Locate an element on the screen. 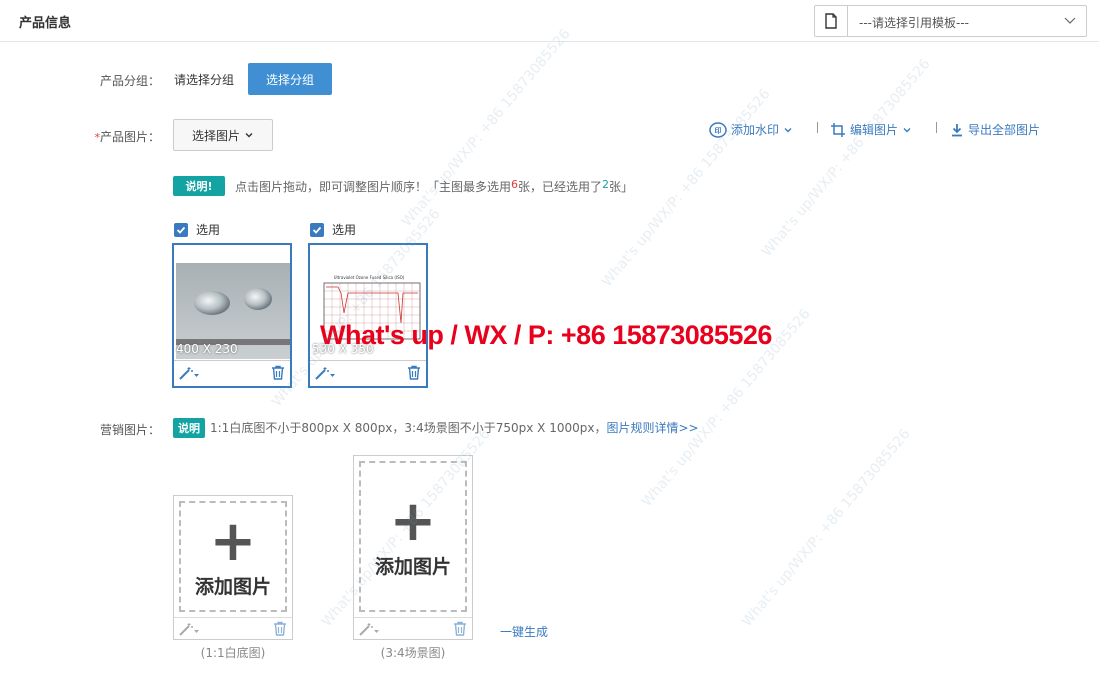 This screenshot has height=676, width=1099. edit-image-menu: 编辑图片 is located at coordinates (871, 129).